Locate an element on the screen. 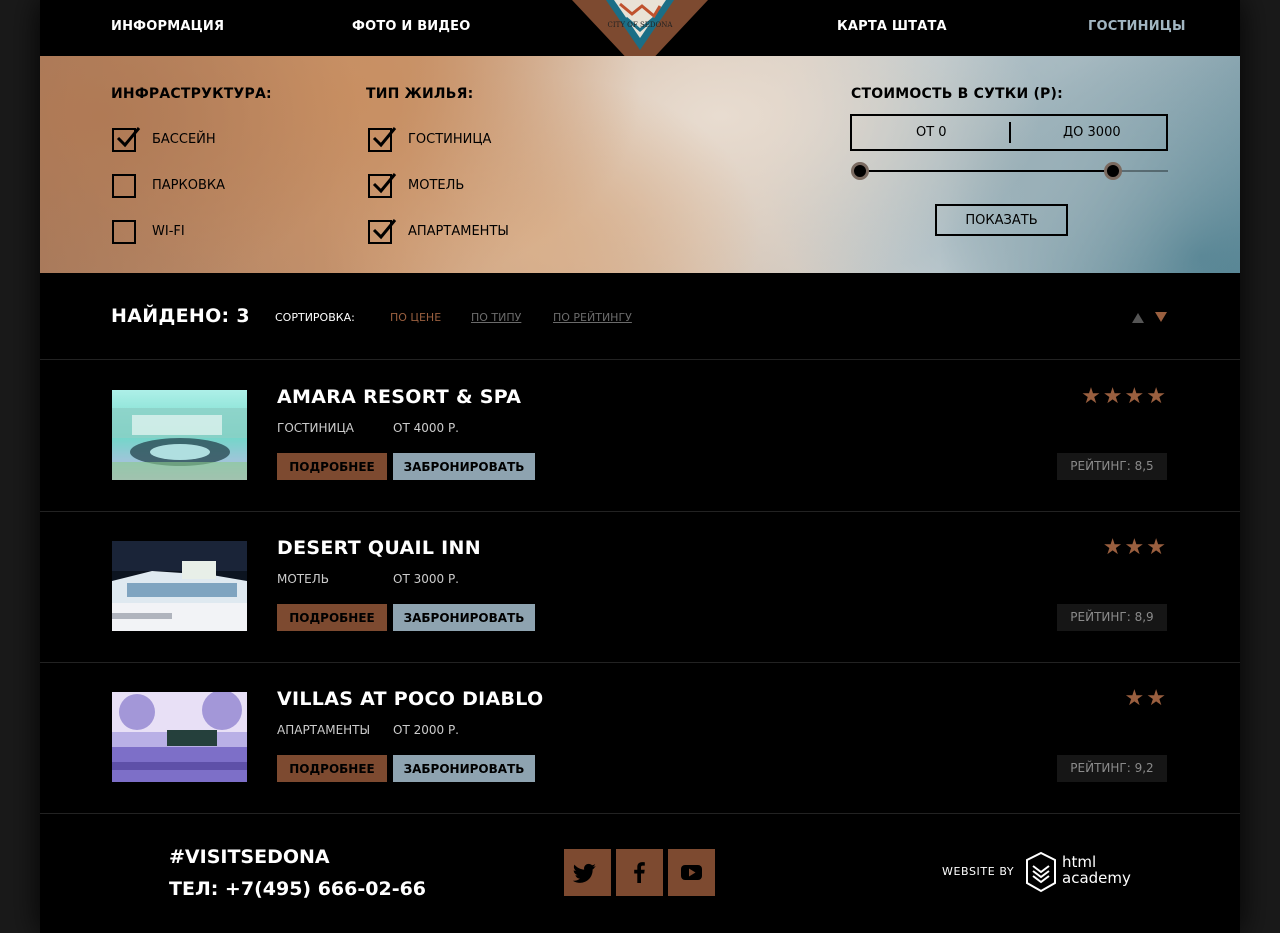  hotel-name: VILLAS AT POCO DIABLO is located at coordinates (410, 699).